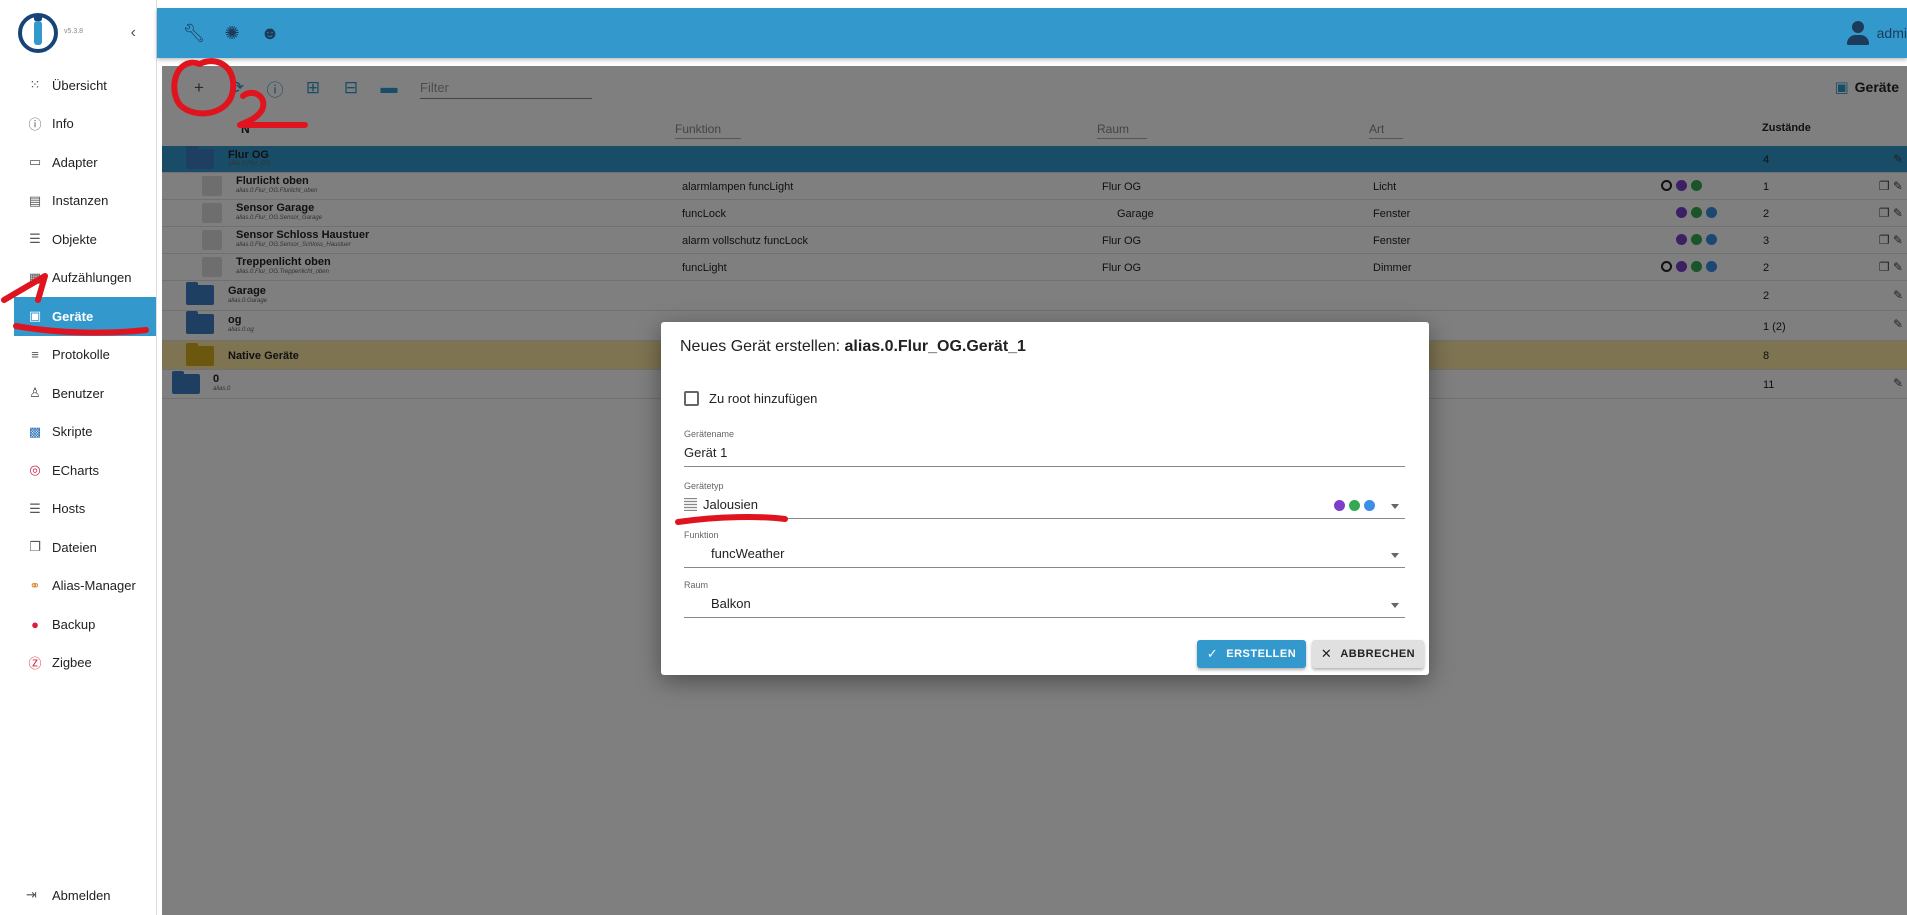  I want to click on cancel-button: ✕ ABBRECHEN, so click(1368, 654).